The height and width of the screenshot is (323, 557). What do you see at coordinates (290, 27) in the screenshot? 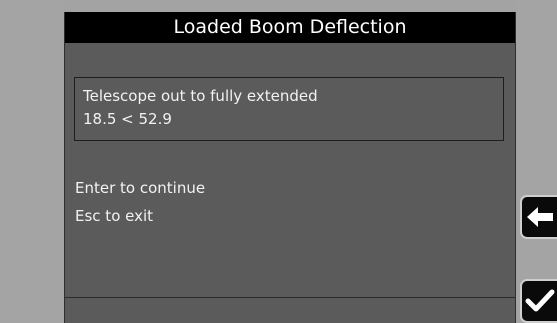
I see `dialog-title: Loaded Boom Deflection` at bounding box center [290, 27].